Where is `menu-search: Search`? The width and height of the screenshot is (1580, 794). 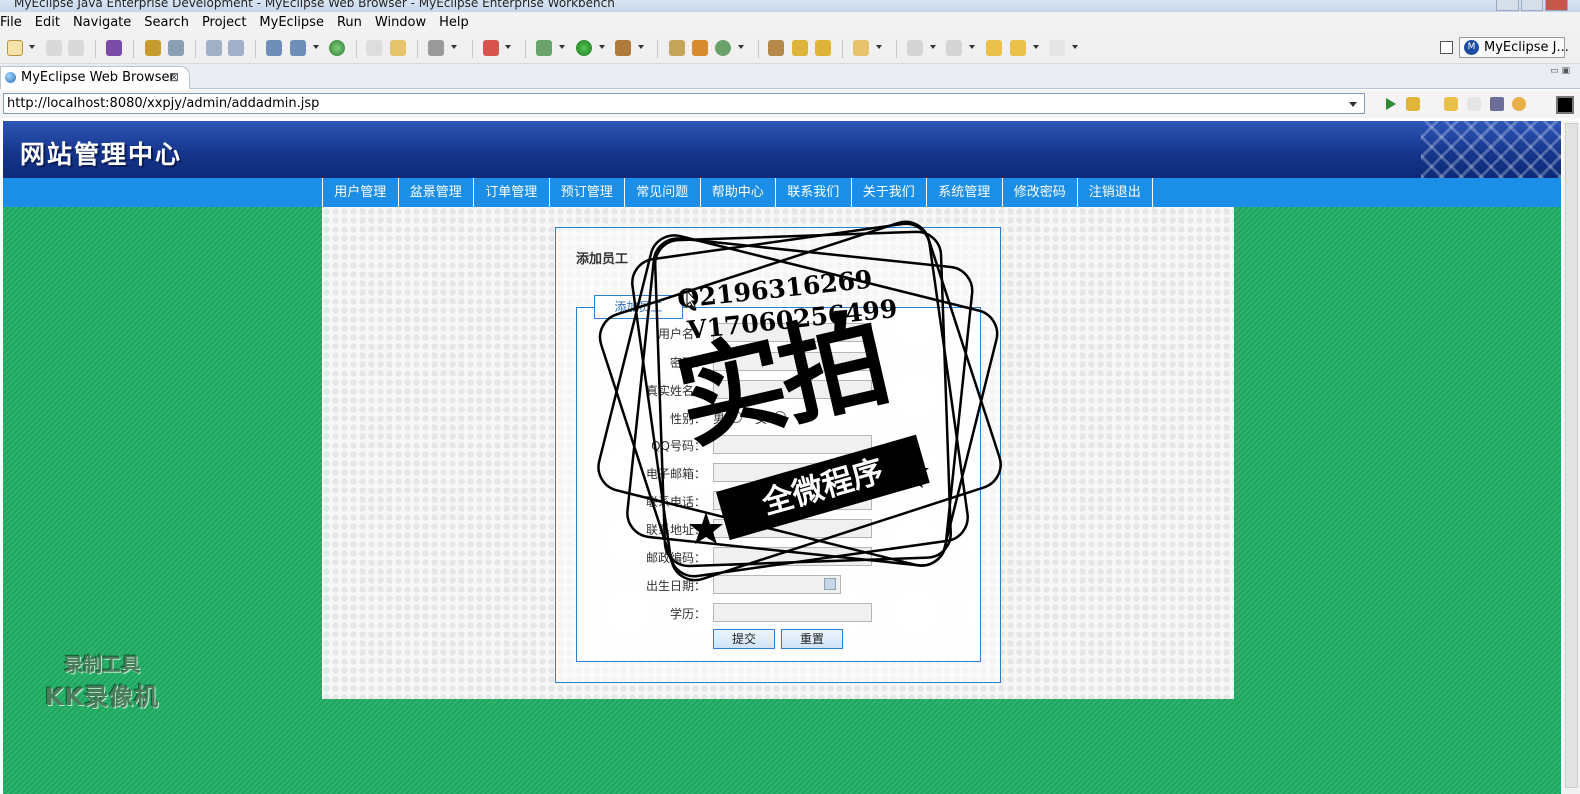 menu-search: Search is located at coordinates (167, 22).